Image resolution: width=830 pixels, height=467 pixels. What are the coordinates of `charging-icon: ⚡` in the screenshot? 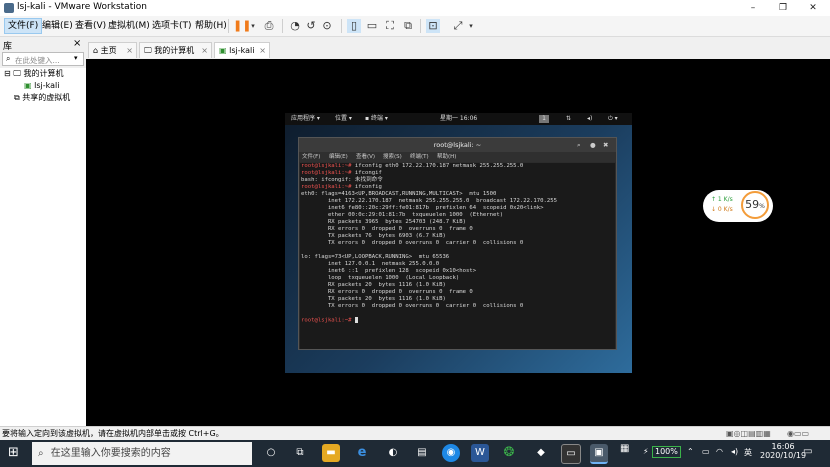 It's located at (646, 451).